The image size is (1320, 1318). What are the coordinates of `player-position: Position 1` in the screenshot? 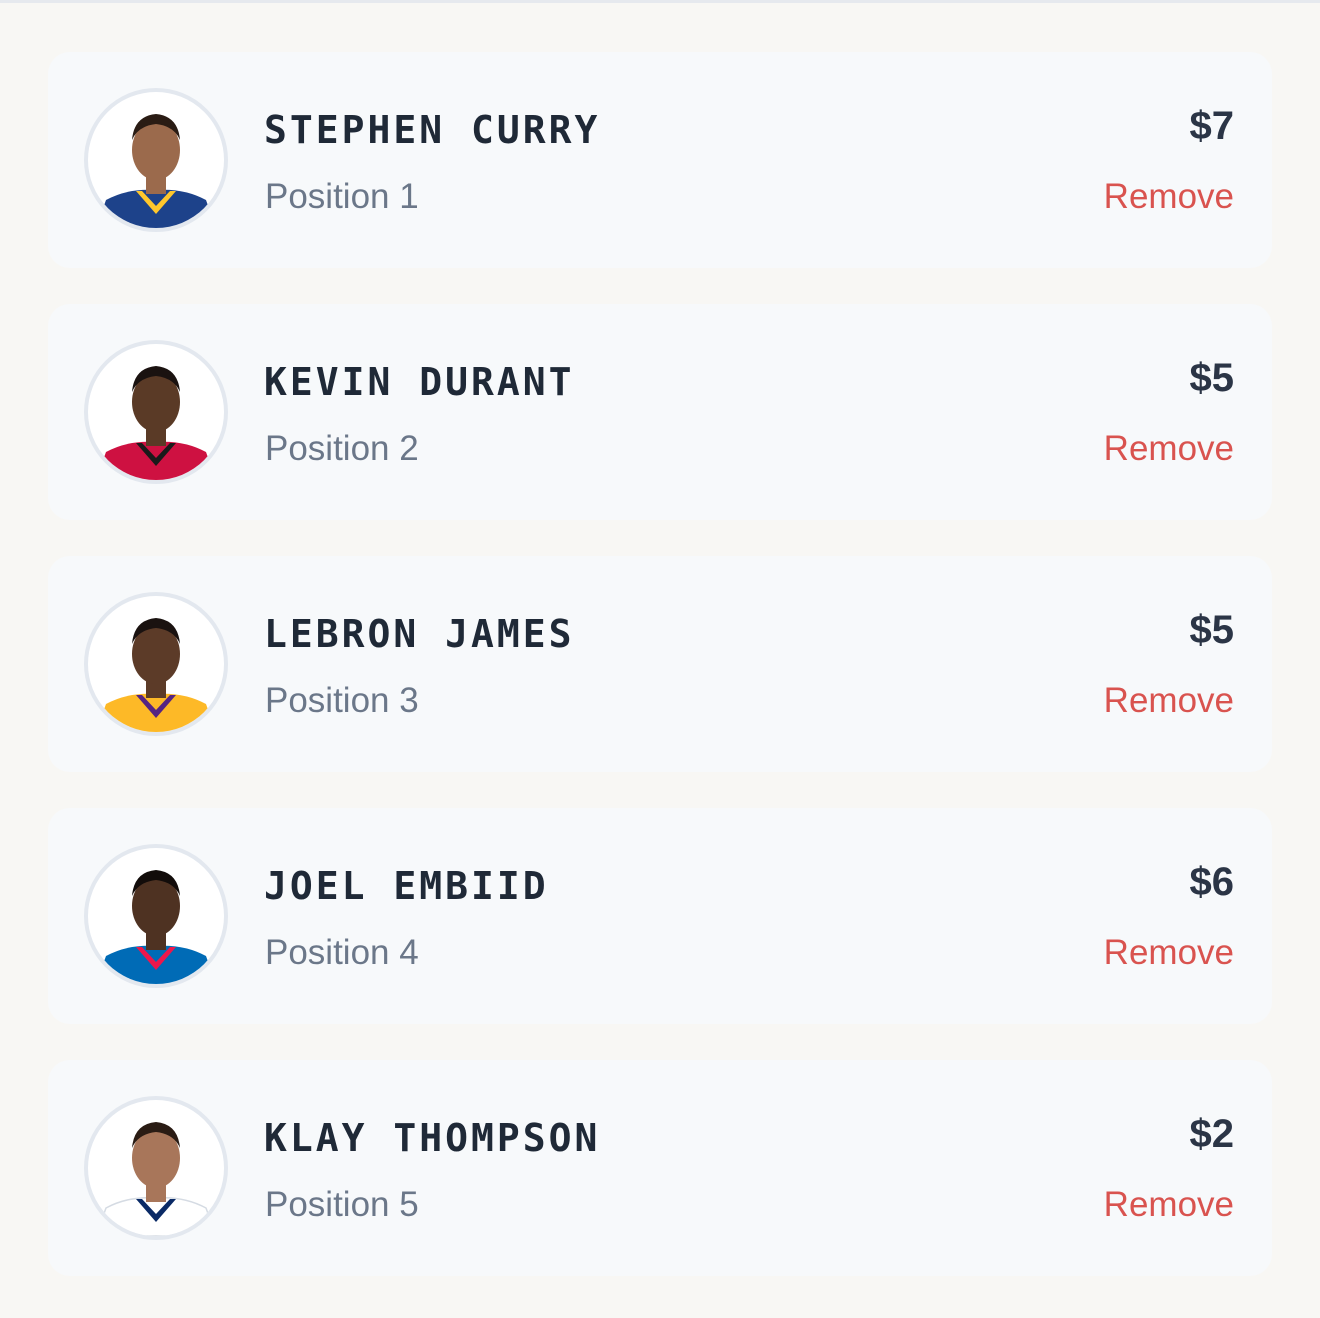 It's located at (342, 196).